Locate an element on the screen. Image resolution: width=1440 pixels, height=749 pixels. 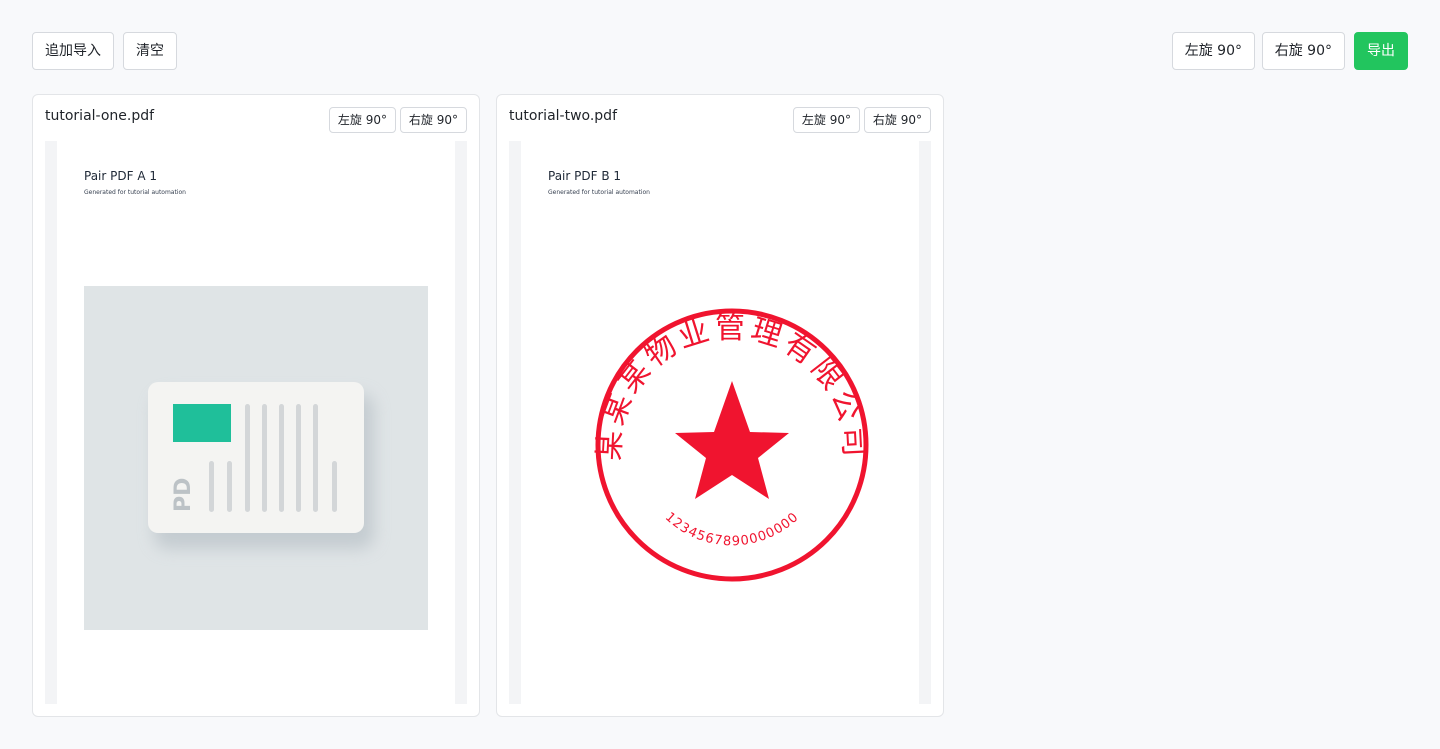
pdf-document-illustration: PD is located at coordinates (256, 458).